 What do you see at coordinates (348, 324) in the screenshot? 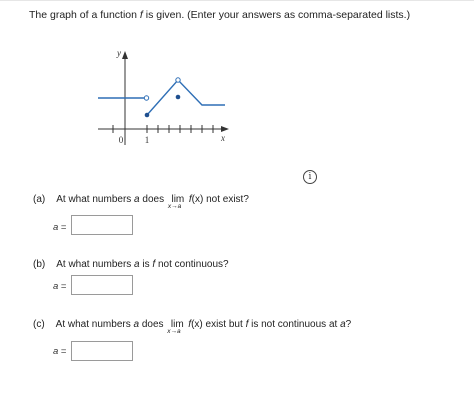
I see `question-c-text-5: ?` at bounding box center [348, 324].